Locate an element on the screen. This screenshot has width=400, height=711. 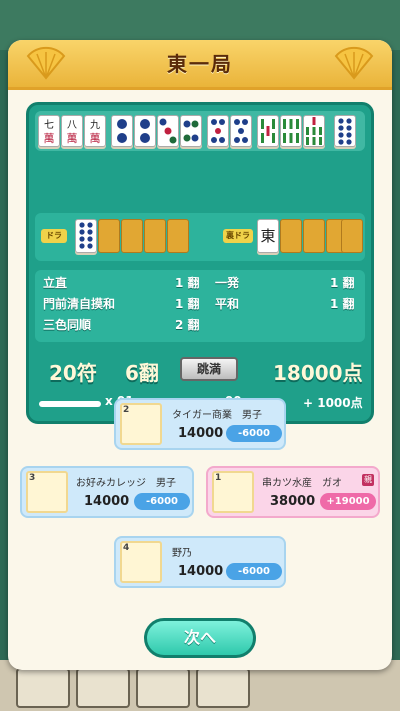
tile-7man: 七萬 is located at coordinates (49, 131).